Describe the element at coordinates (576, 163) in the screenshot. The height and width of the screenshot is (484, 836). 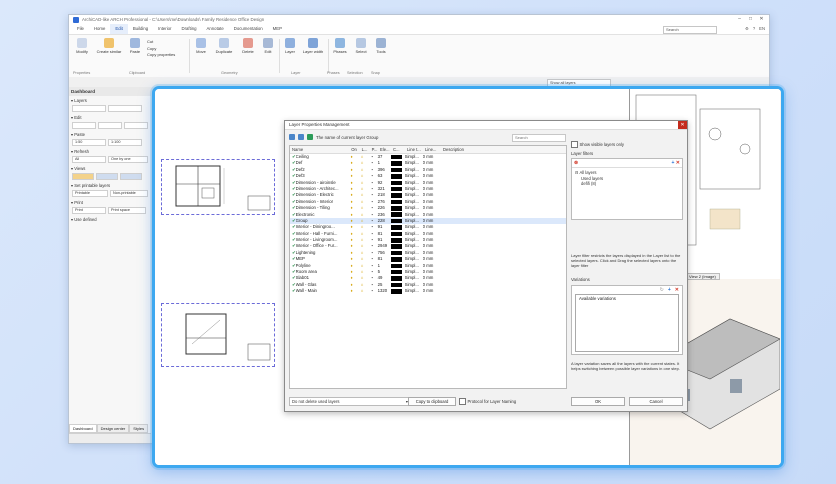
I see `delete-filter-icon: ⊗` at that location.